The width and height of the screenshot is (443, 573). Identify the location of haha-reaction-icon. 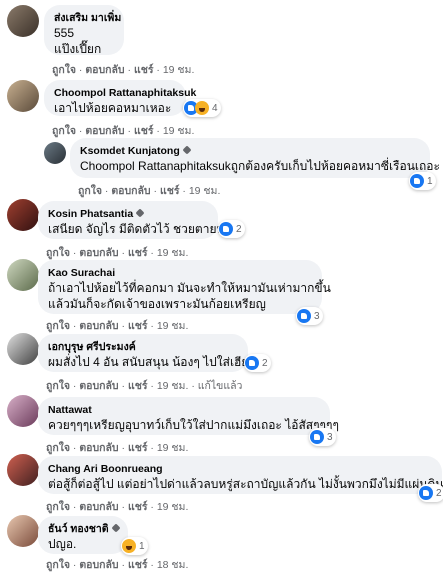
(202, 108).